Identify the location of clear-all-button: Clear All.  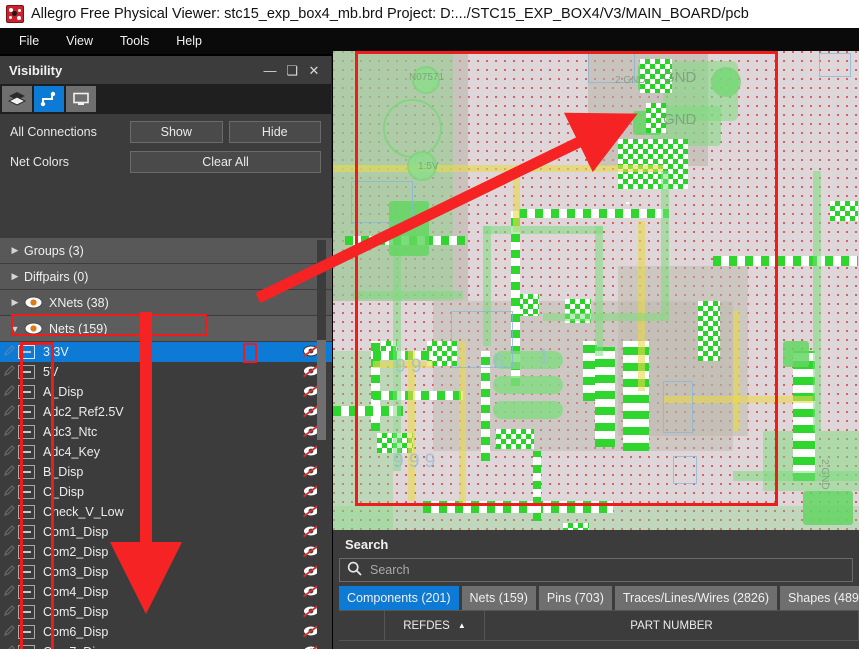
(225, 162).